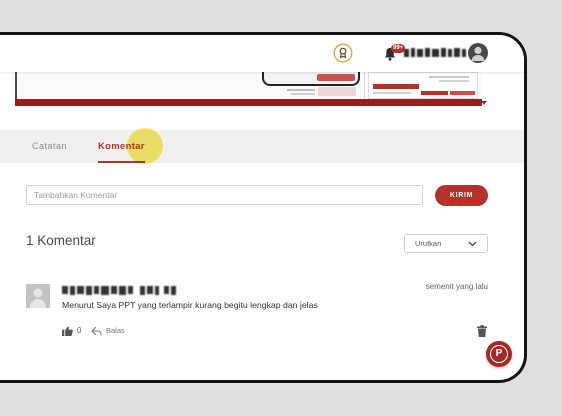 The image size is (562, 416). Describe the element at coordinates (396, 86) in the screenshot. I see `preview-doc-header-bar` at that location.